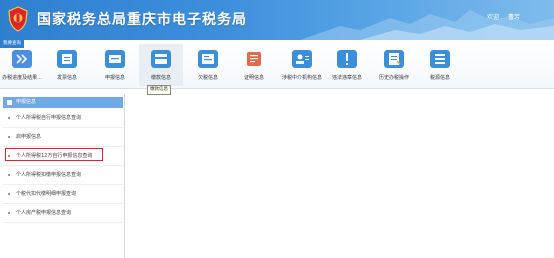  What do you see at coordinates (346, 78) in the screenshot?
I see `toolbar-item-label: 违法违章信息` at bounding box center [346, 78].